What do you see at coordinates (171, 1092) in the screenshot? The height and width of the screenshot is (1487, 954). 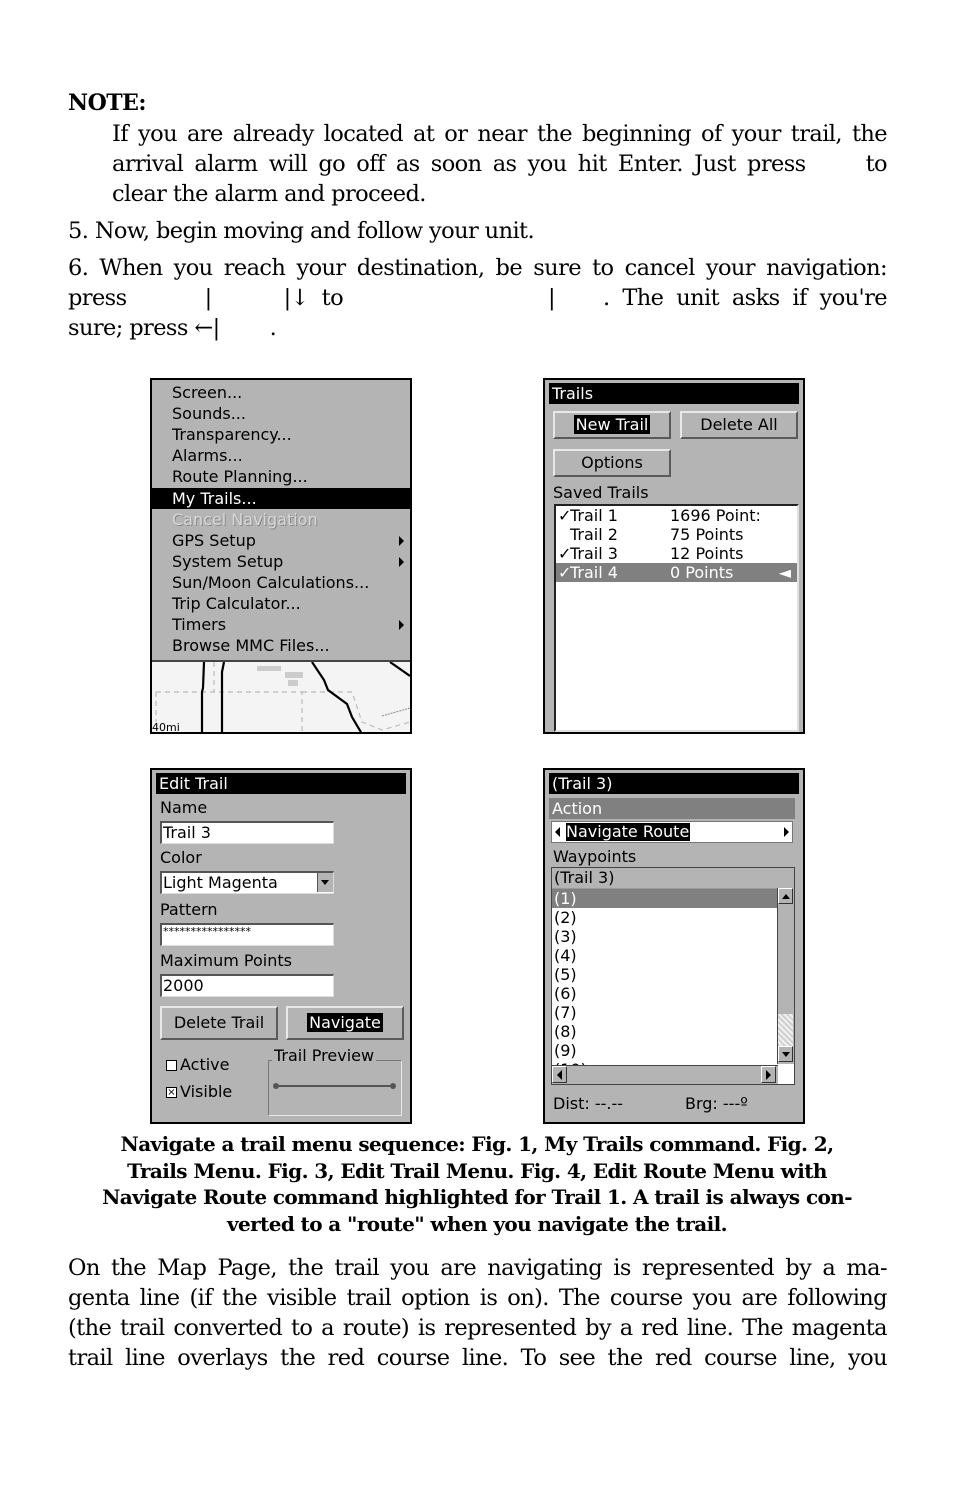 I see `visible-checkbox: ×` at bounding box center [171, 1092].